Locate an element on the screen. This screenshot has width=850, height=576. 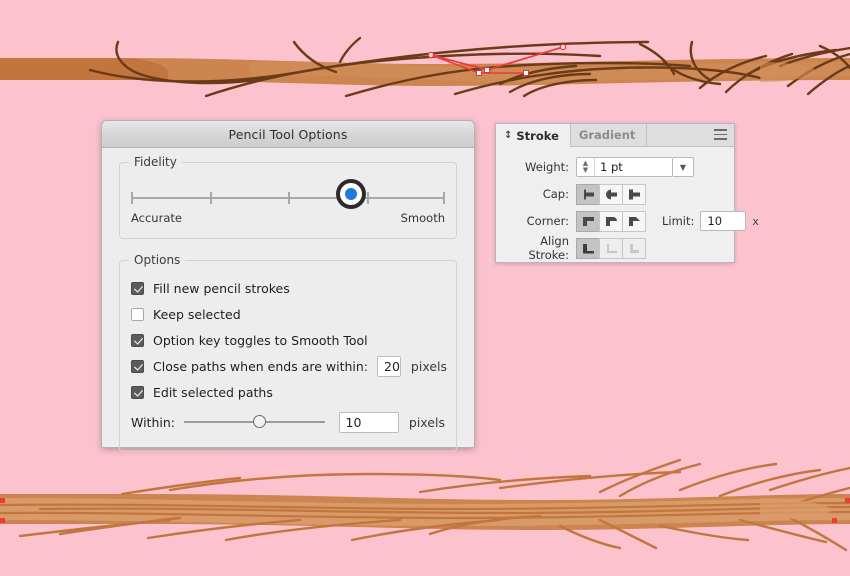
align-outside-icon is located at coordinates (634, 248).